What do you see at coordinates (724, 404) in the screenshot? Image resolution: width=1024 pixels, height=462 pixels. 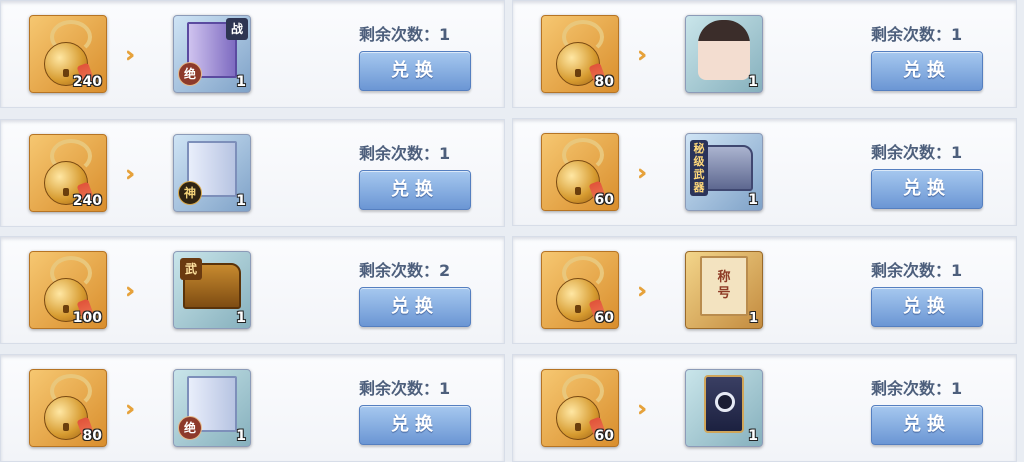 I see `card-back-icon` at bounding box center [724, 404].